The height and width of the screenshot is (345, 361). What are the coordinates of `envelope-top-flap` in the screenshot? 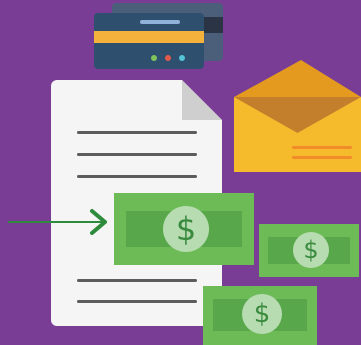 It's located at (297, 78).